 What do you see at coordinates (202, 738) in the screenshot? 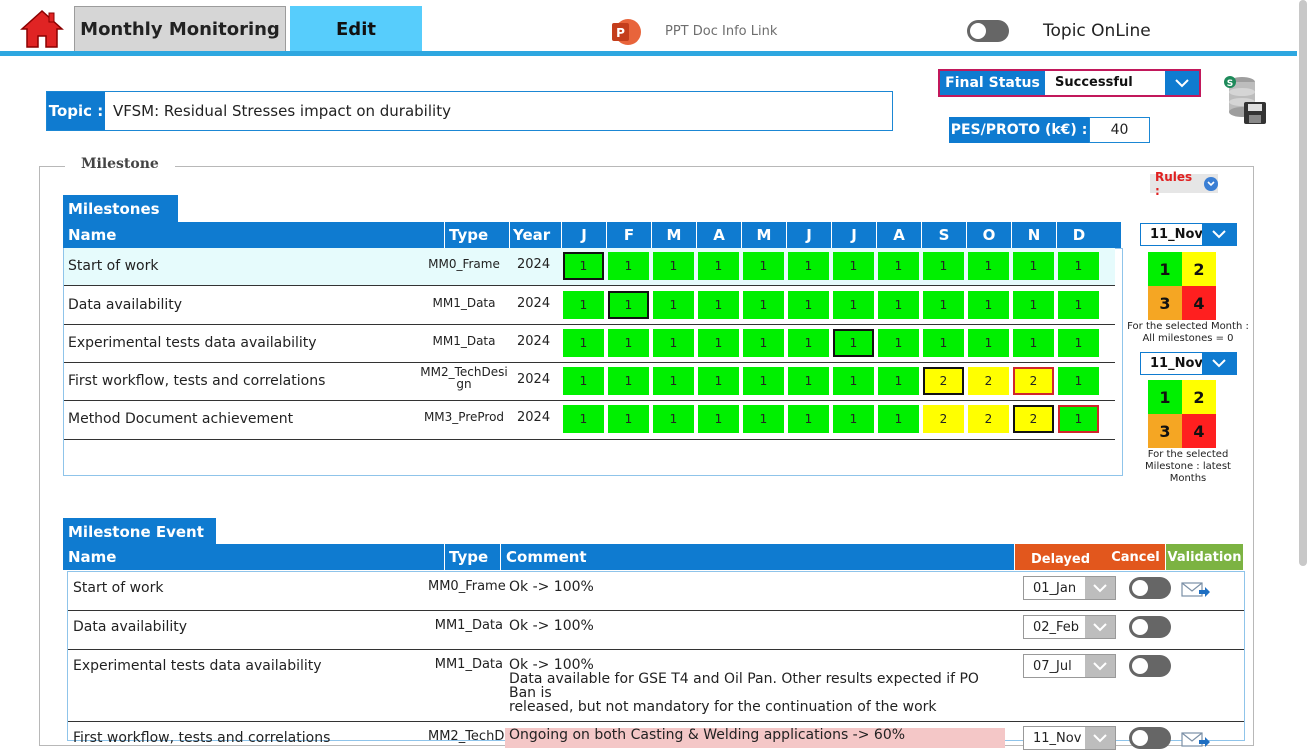
I see `event-name: First workflow, tests and correlations` at bounding box center [202, 738].